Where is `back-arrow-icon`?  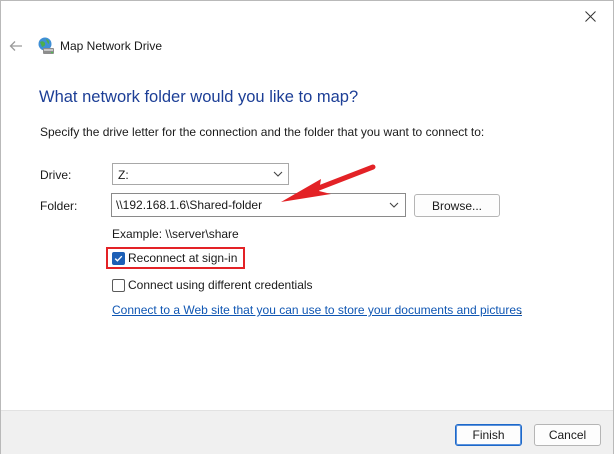
back-arrow-icon is located at coordinates (15, 46).